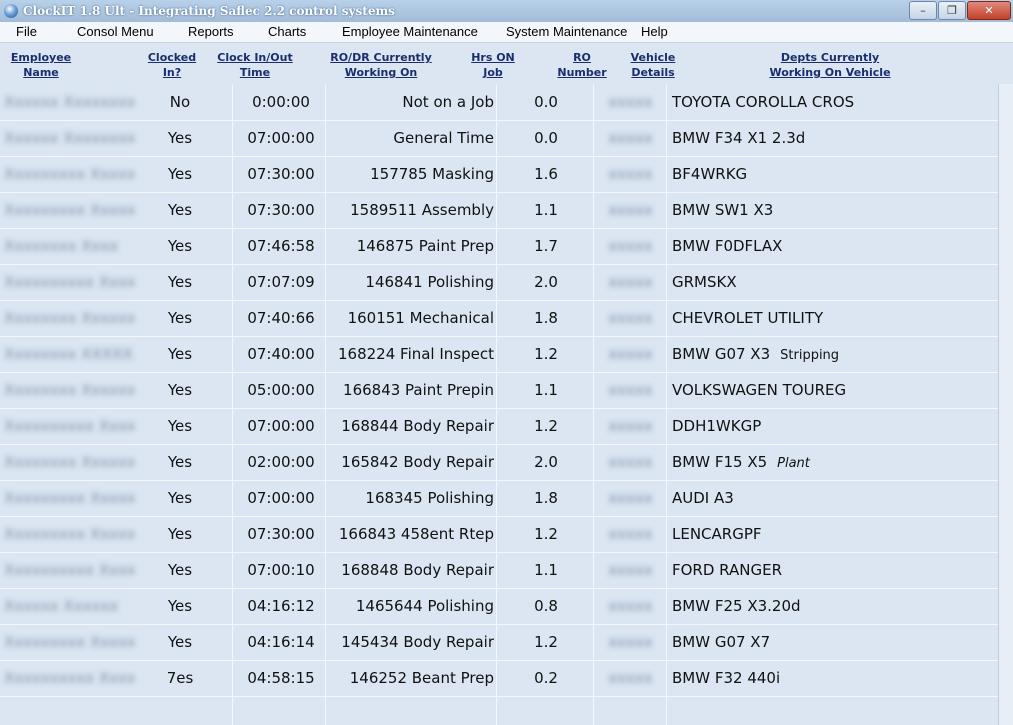 The width and height of the screenshot is (1013, 725). Describe the element at coordinates (281, 606) in the screenshot. I see `cell-time: 04:16:12` at that location.